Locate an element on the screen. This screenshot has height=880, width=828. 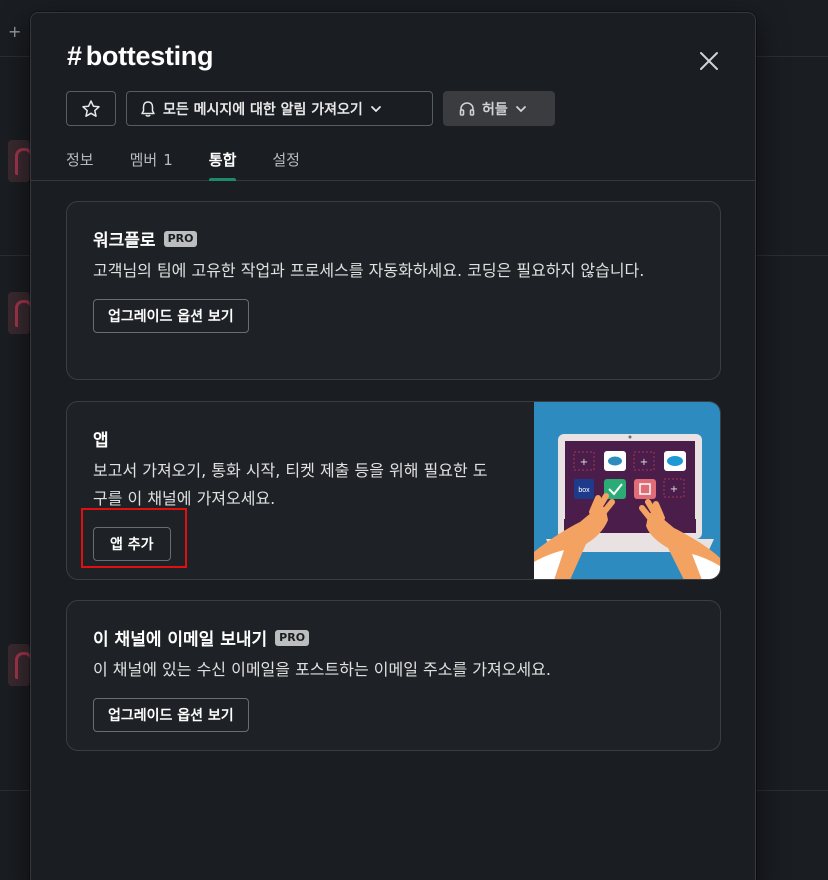
card-description: 이 채널에 있는 수신 이메일을 포스트하는 이메일 주소를 가져오세요. is located at coordinates (322, 669).